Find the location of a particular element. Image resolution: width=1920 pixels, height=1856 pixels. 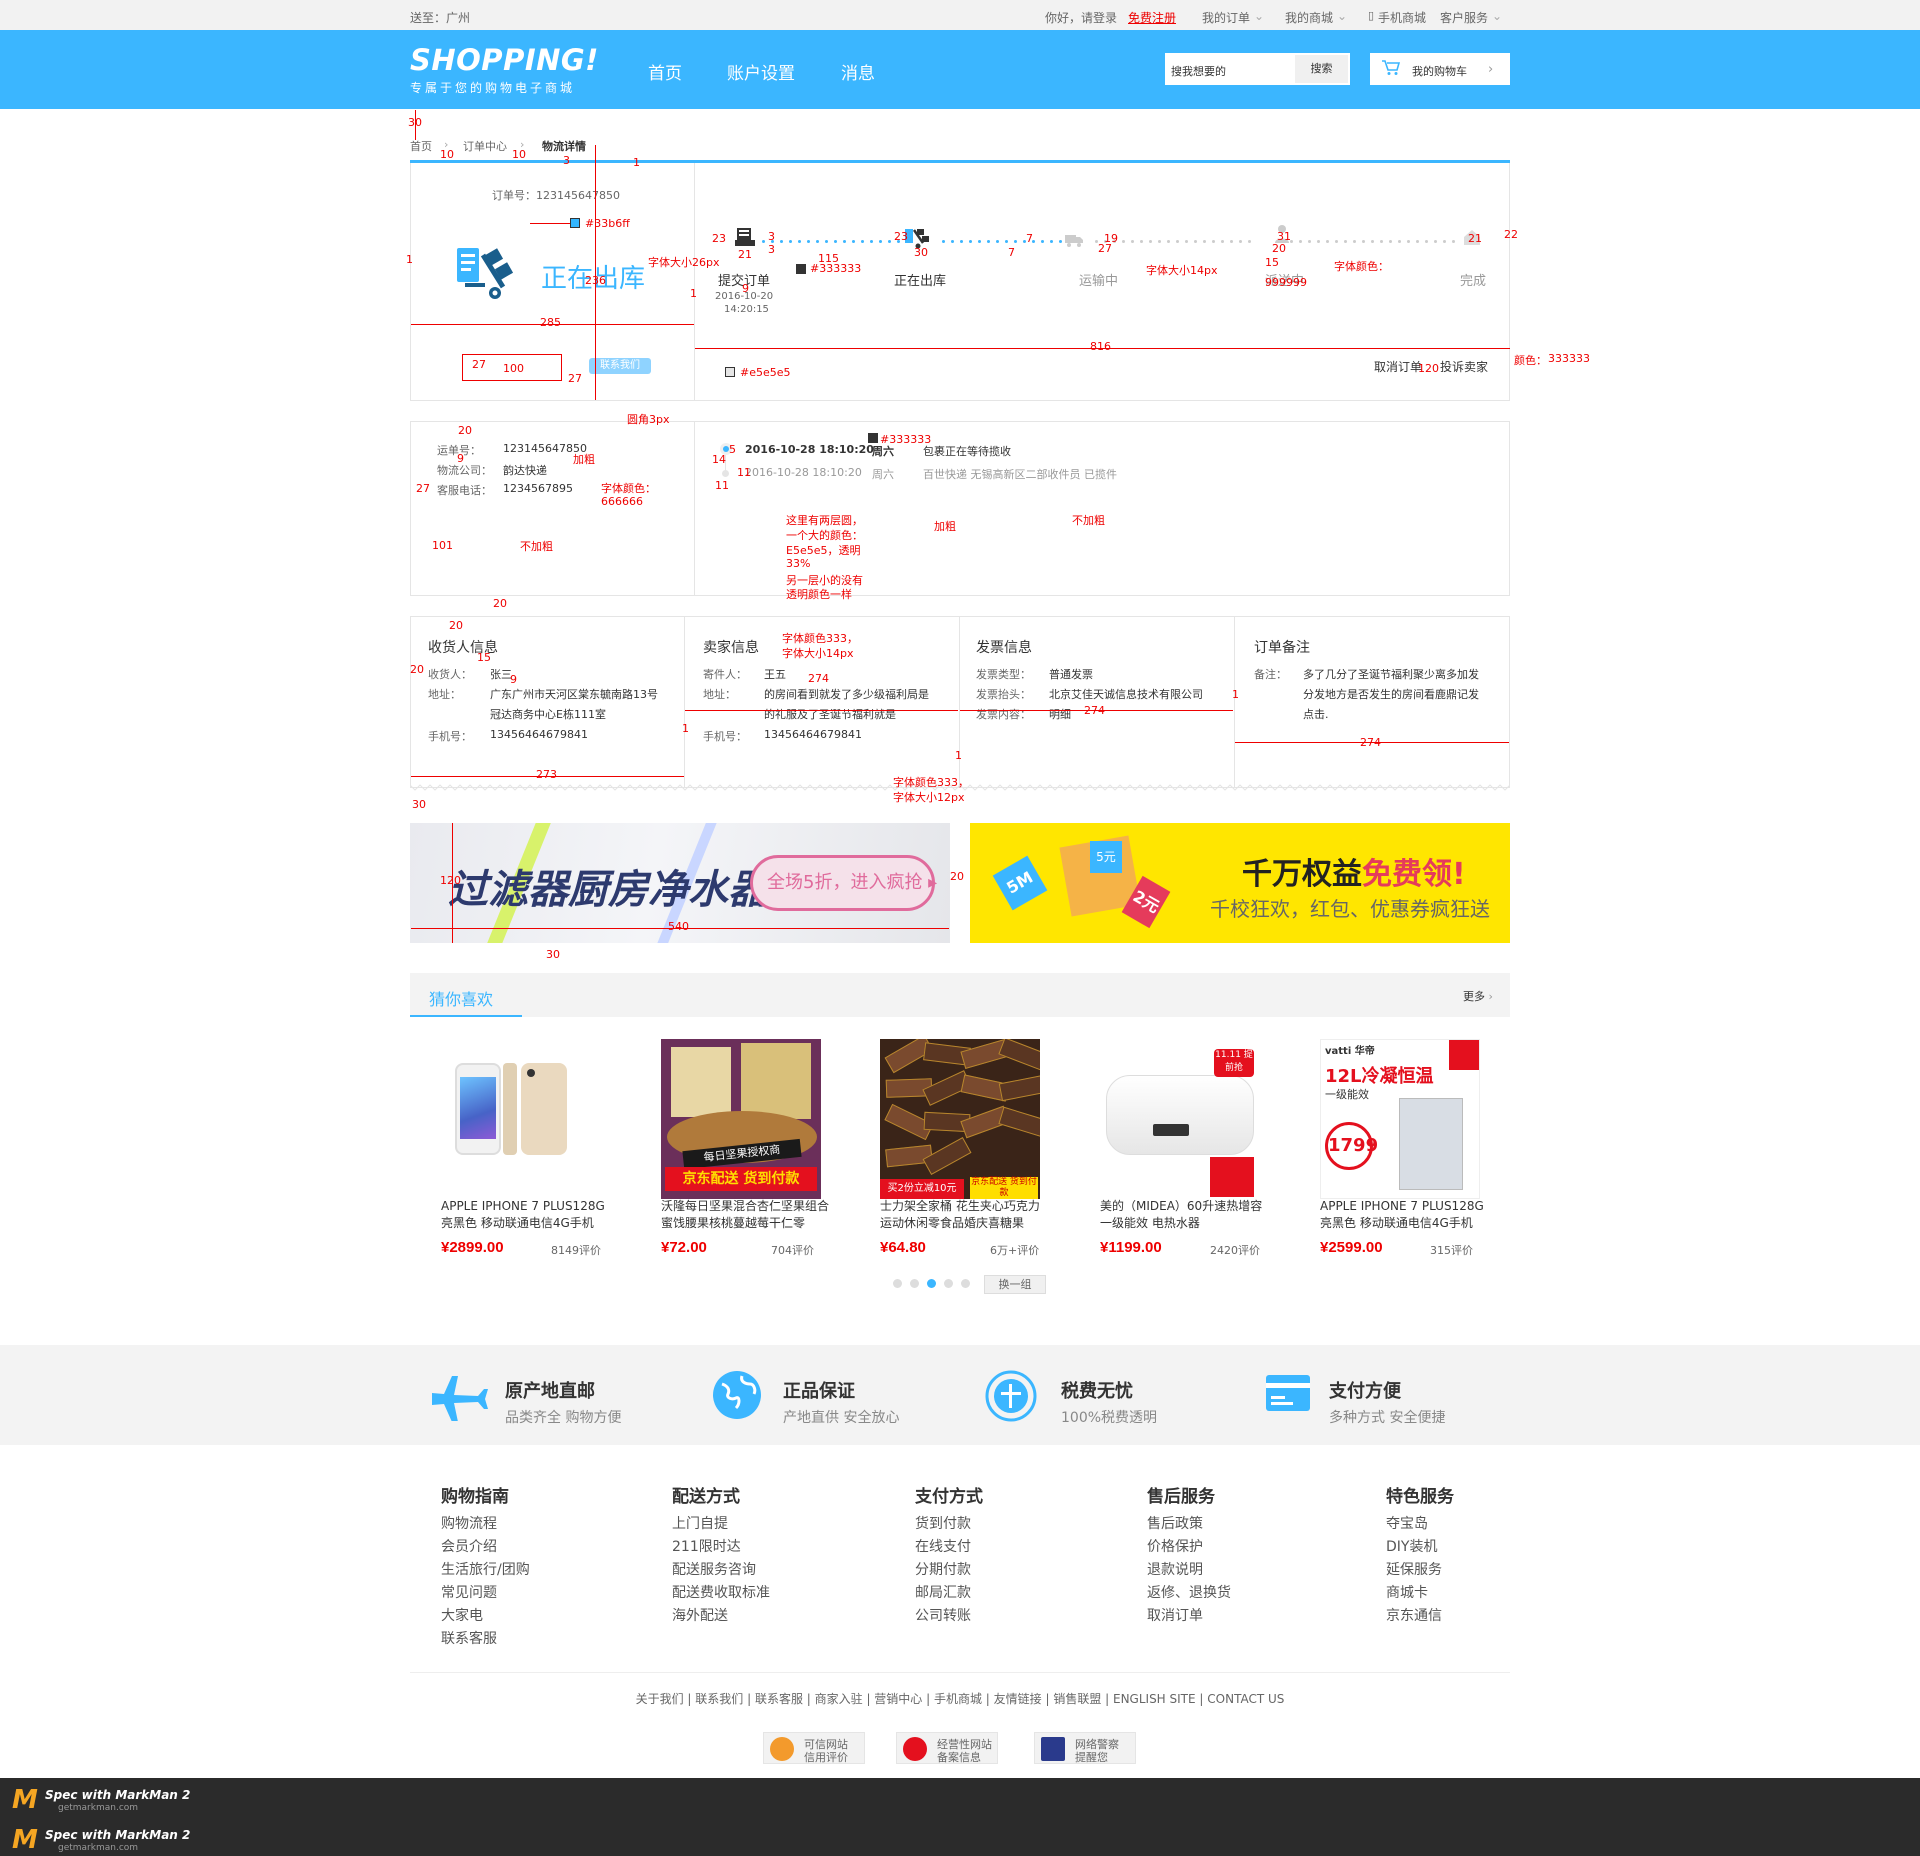

feature-tax: 税费无忧 100%税费透明 is located at coordinates (1109, 1402).